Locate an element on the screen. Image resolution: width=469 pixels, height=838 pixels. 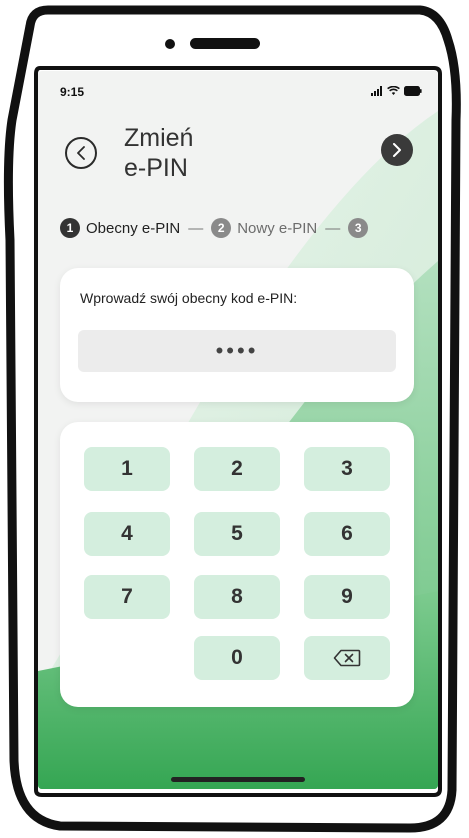
step-2-label: Nowy e-PIN is located at coordinates (277, 228).